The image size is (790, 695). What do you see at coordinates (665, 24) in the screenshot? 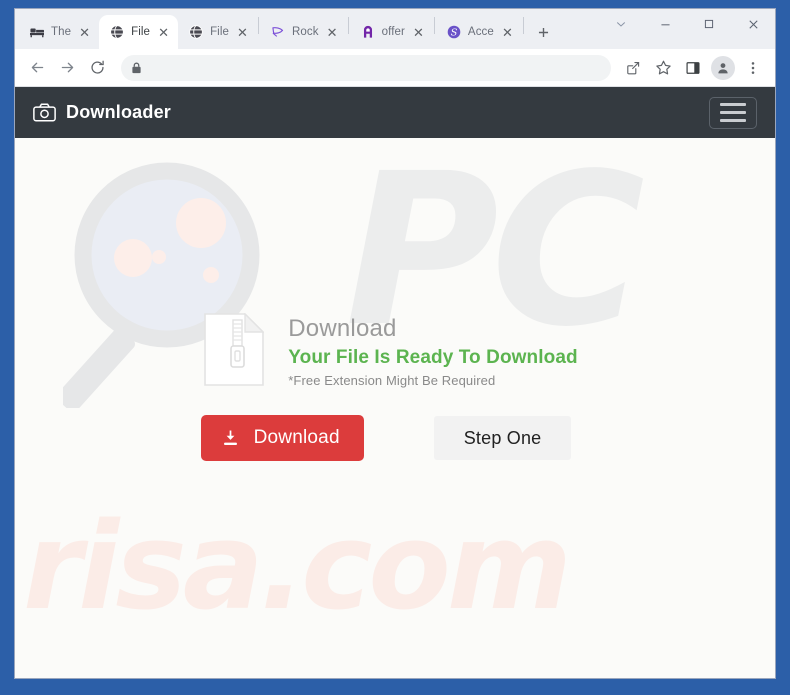
I see `minimize-button` at bounding box center [665, 24].